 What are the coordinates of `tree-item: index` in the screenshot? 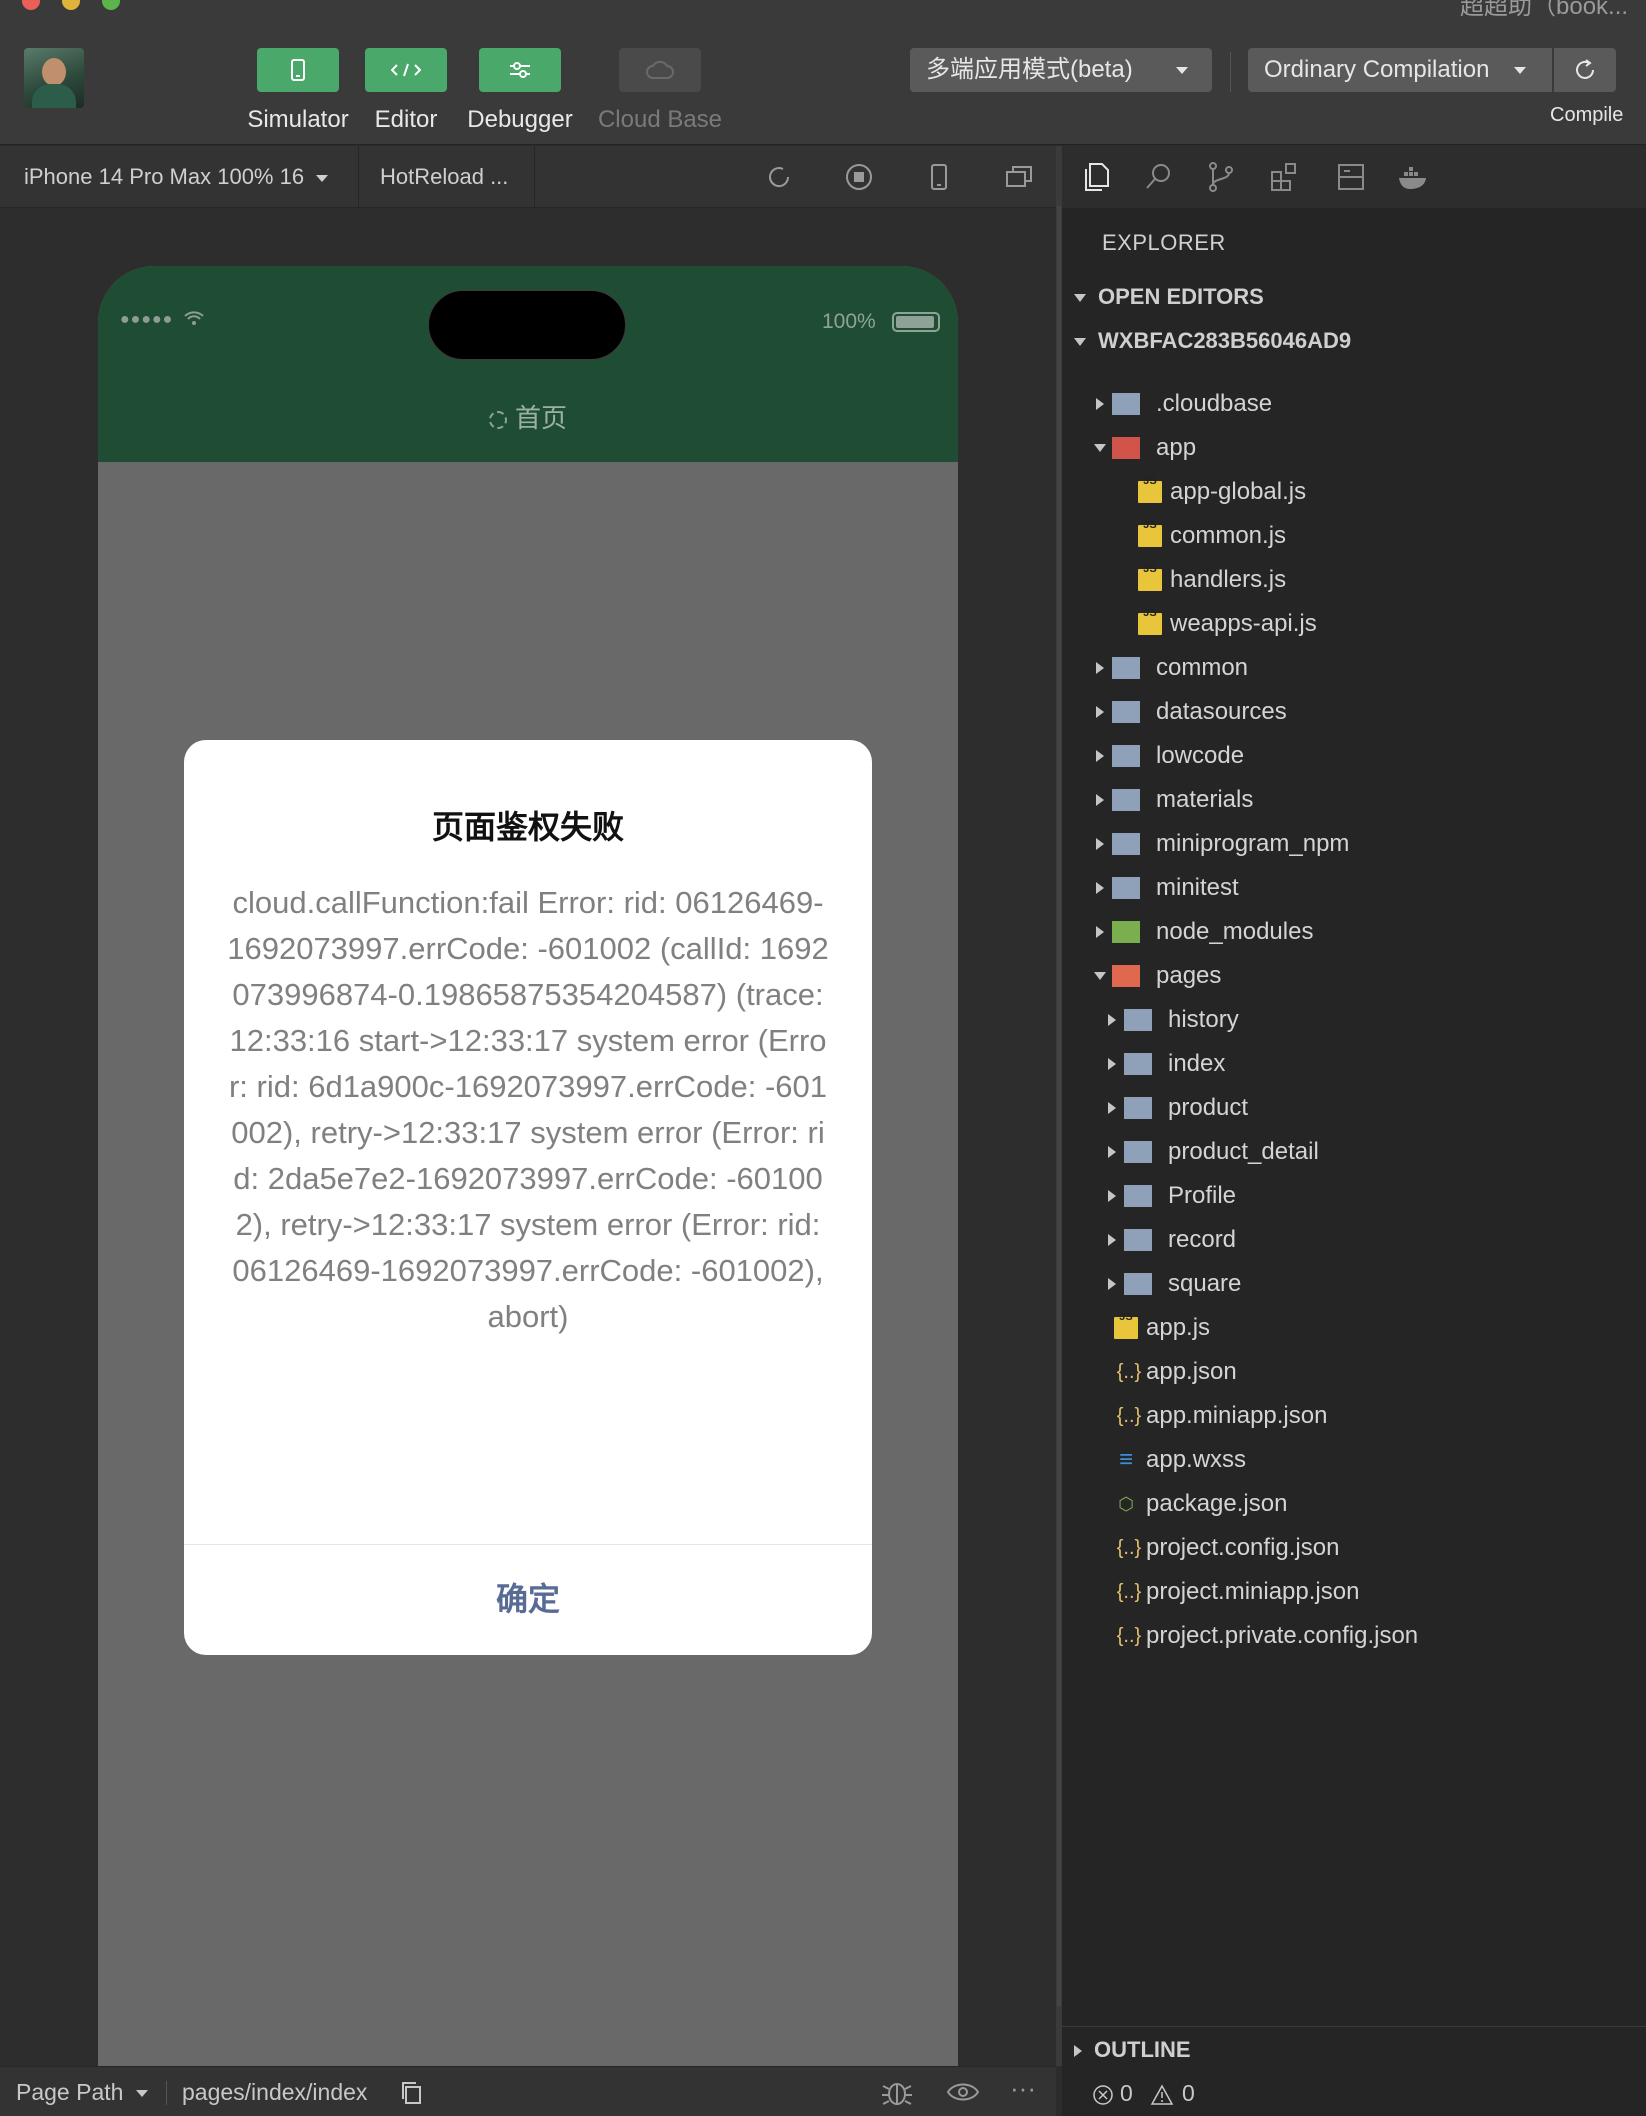 It's located at (1354, 1064).